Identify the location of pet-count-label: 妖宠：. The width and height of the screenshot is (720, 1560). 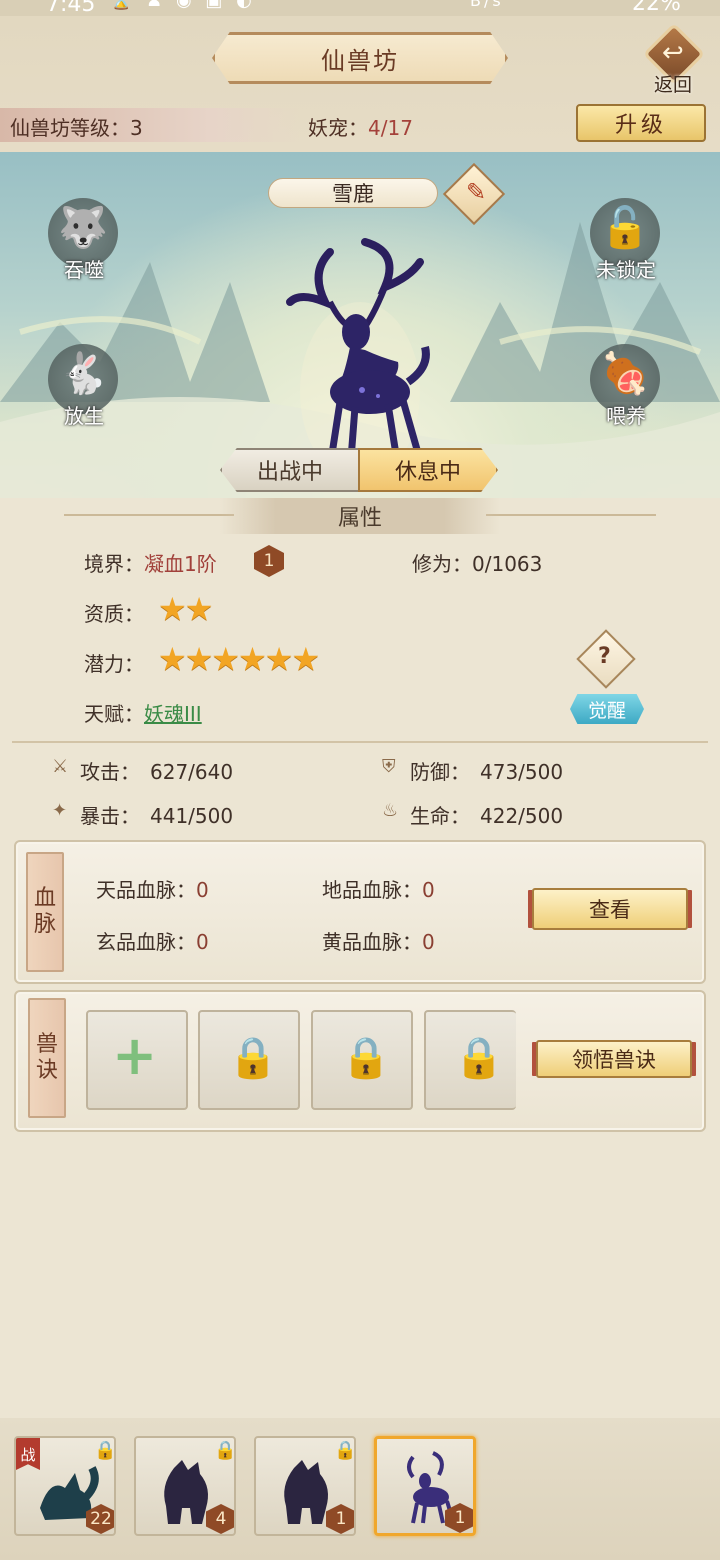
(338, 128).